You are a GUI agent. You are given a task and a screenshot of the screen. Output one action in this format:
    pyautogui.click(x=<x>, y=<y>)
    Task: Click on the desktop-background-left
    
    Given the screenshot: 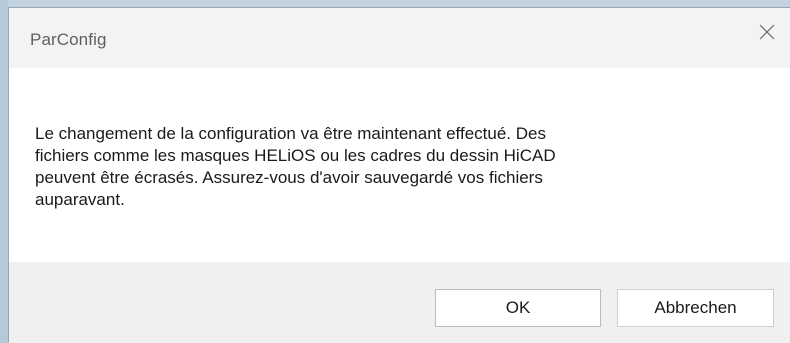 What is the action you would take?
    pyautogui.click(x=4, y=171)
    